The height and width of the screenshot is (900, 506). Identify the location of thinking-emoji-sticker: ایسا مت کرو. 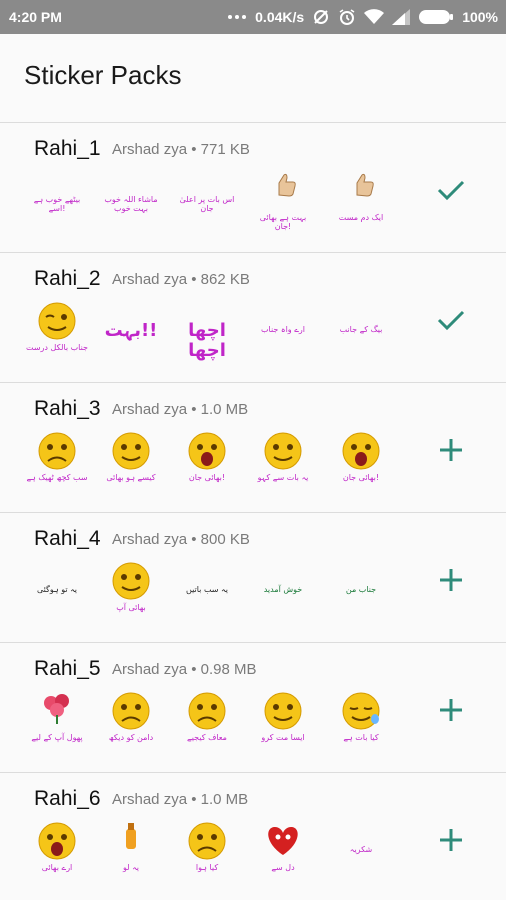
(283, 724).